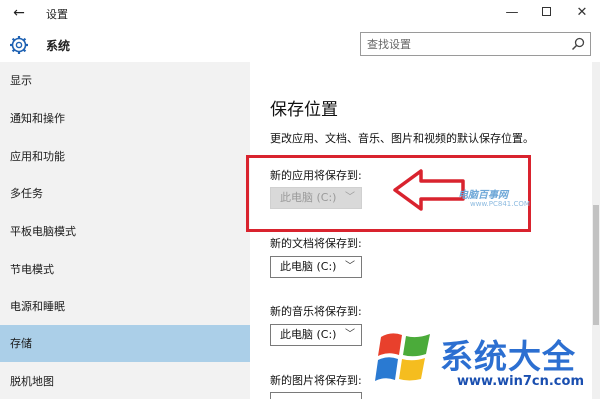 Image resolution: width=600 pixels, height=399 pixels. What do you see at coordinates (596, 265) in the screenshot?
I see `scrollbar-thumb` at bounding box center [596, 265].